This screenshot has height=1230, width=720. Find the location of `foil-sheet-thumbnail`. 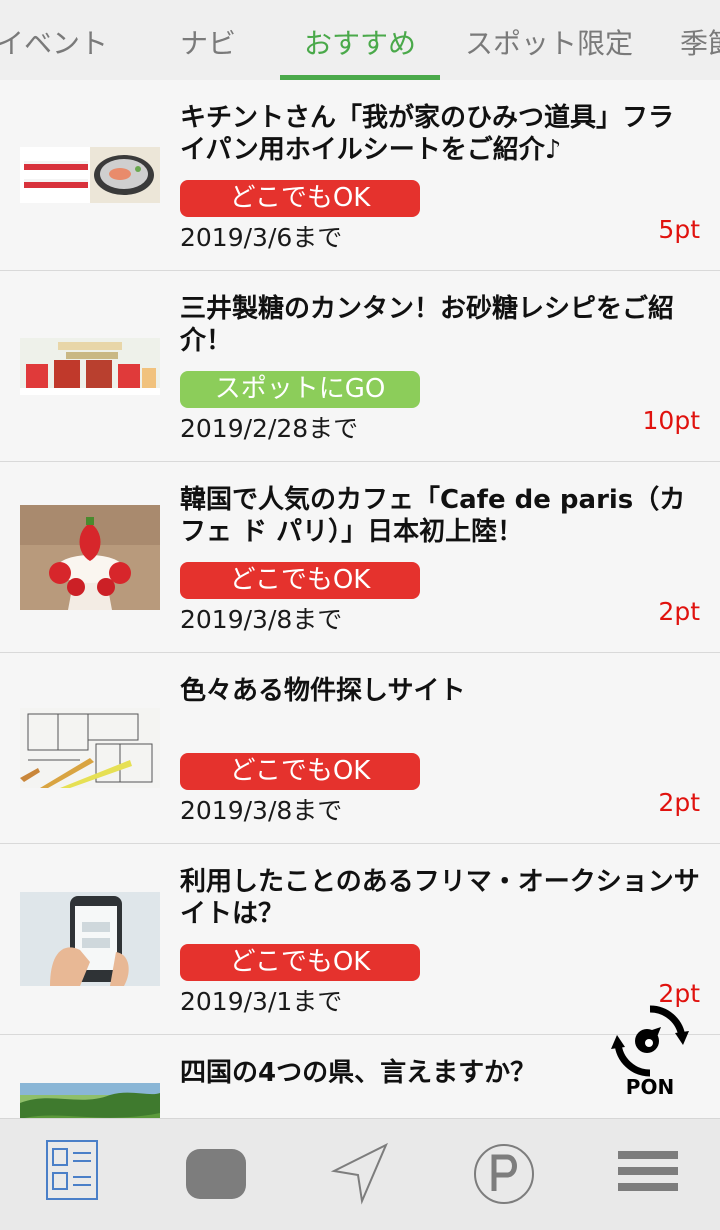

foil-sheet-thumbnail is located at coordinates (90, 175).